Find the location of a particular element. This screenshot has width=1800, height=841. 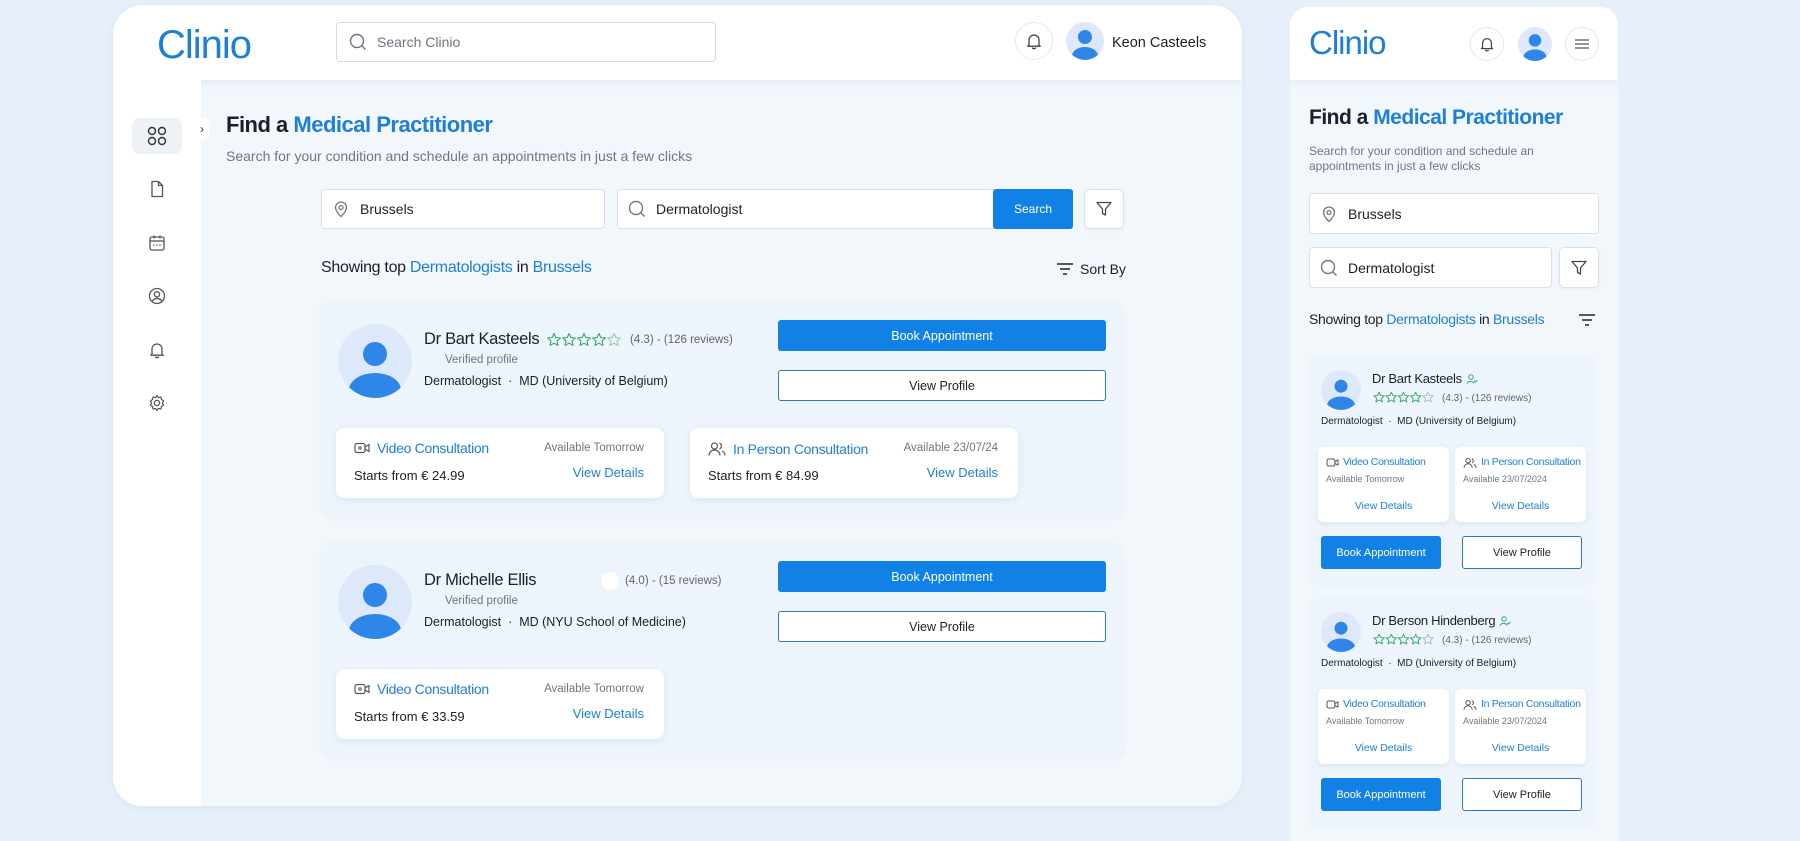

doctor-name-row: Dr Berson Hindenberg is located at coordinates (1442, 620).